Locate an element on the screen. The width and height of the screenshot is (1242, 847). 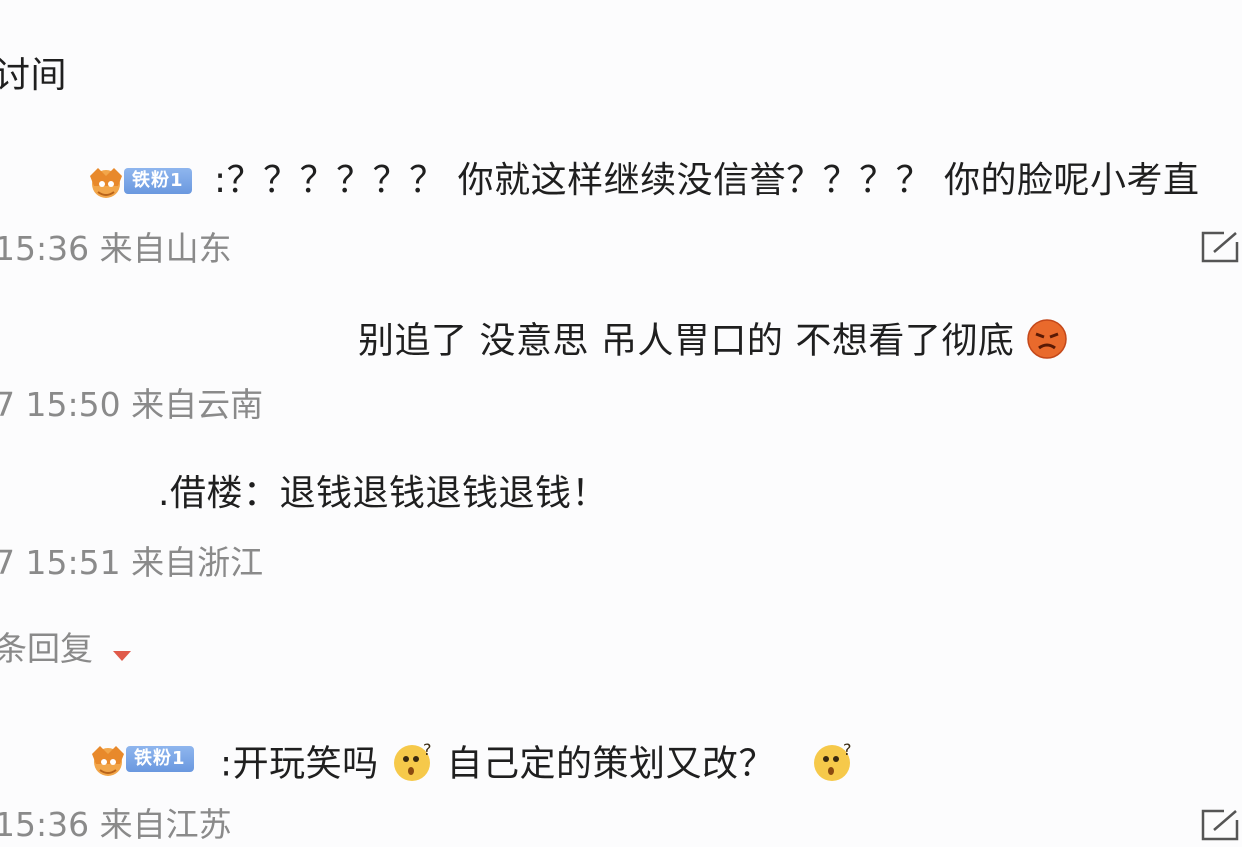
angry-emoji-icon is located at coordinates (1047, 342).